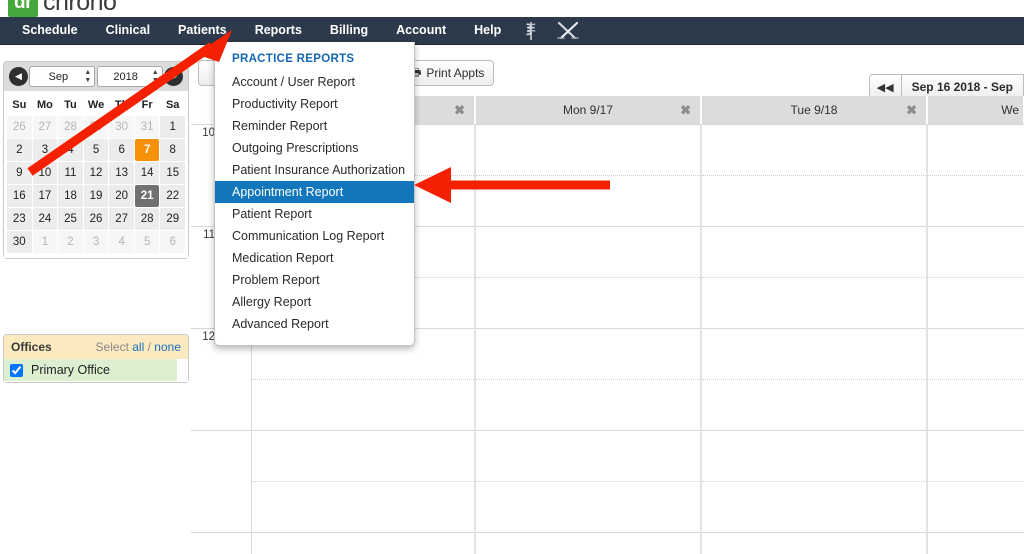 The image size is (1024, 554). I want to click on offices-select-all-link: all, so click(138, 347).